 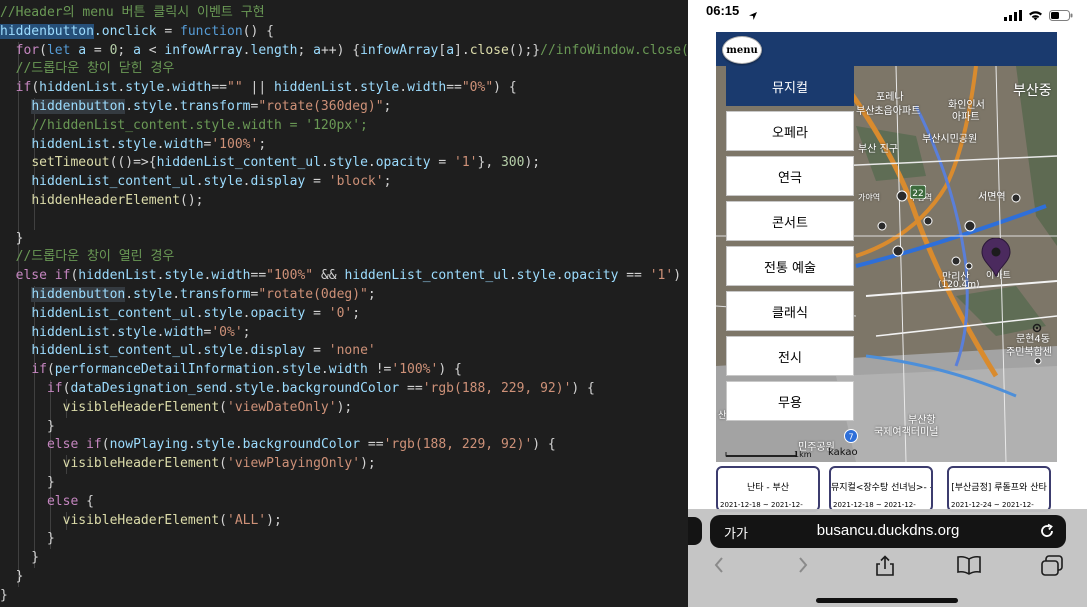 I want to click on code-token: '100%', so click(x=415, y=370).